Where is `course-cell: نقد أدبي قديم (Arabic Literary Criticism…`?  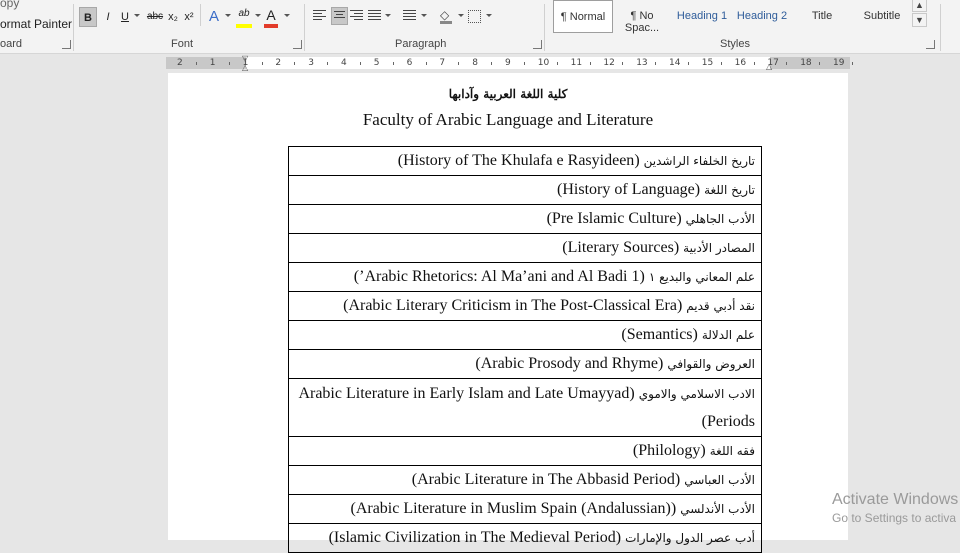
course-cell: نقد أدبي قديم (Arabic Literary Criticism… is located at coordinates (525, 306).